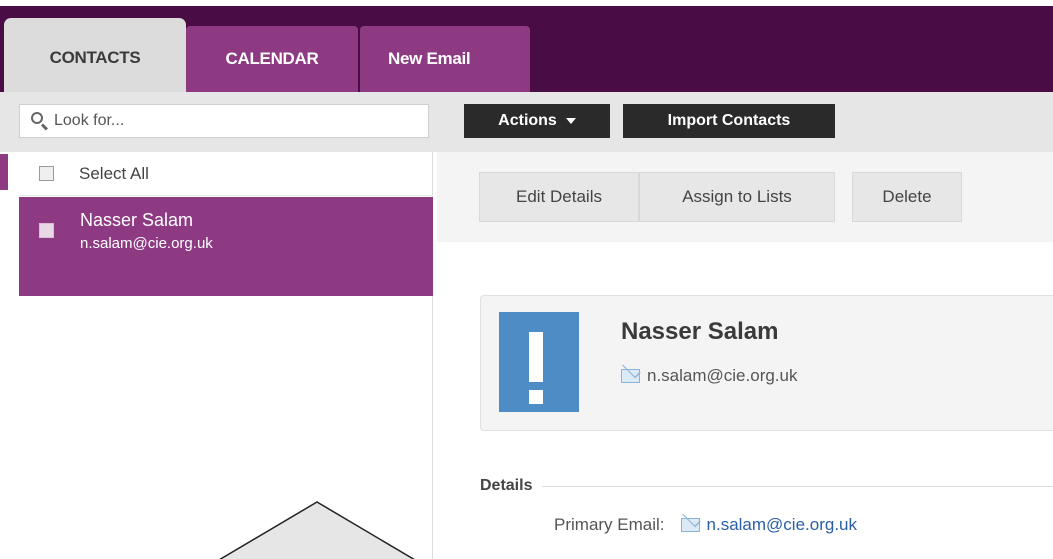 The height and width of the screenshot is (559, 1053). Describe the element at coordinates (539, 362) in the screenshot. I see `avatar` at that location.